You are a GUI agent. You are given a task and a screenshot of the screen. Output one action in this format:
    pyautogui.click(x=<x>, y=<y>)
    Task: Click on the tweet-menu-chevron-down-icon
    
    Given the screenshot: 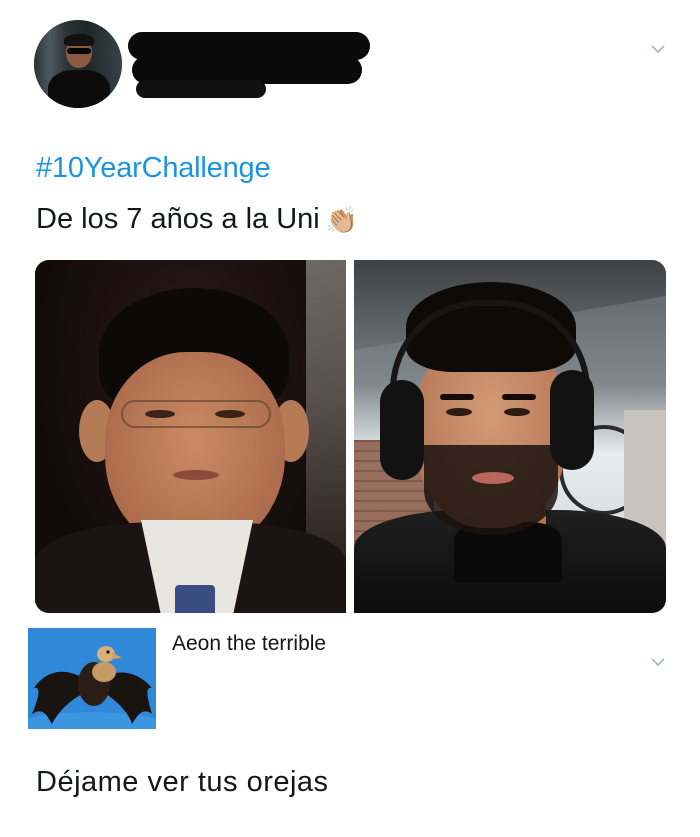 What is the action you would take?
    pyautogui.click(x=658, y=49)
    